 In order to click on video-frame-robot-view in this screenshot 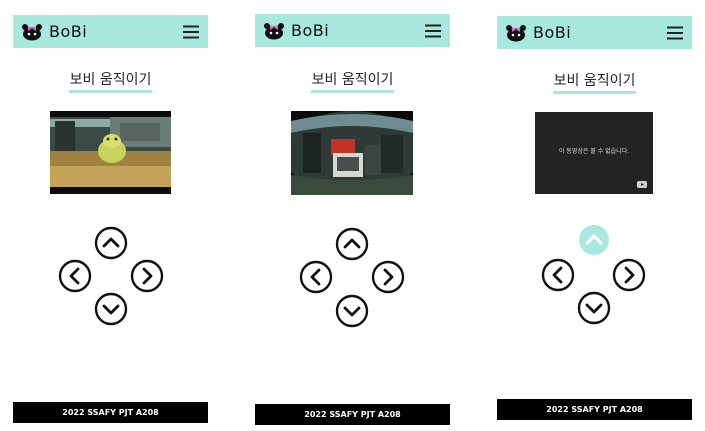, I will do `click(110, 152)`.